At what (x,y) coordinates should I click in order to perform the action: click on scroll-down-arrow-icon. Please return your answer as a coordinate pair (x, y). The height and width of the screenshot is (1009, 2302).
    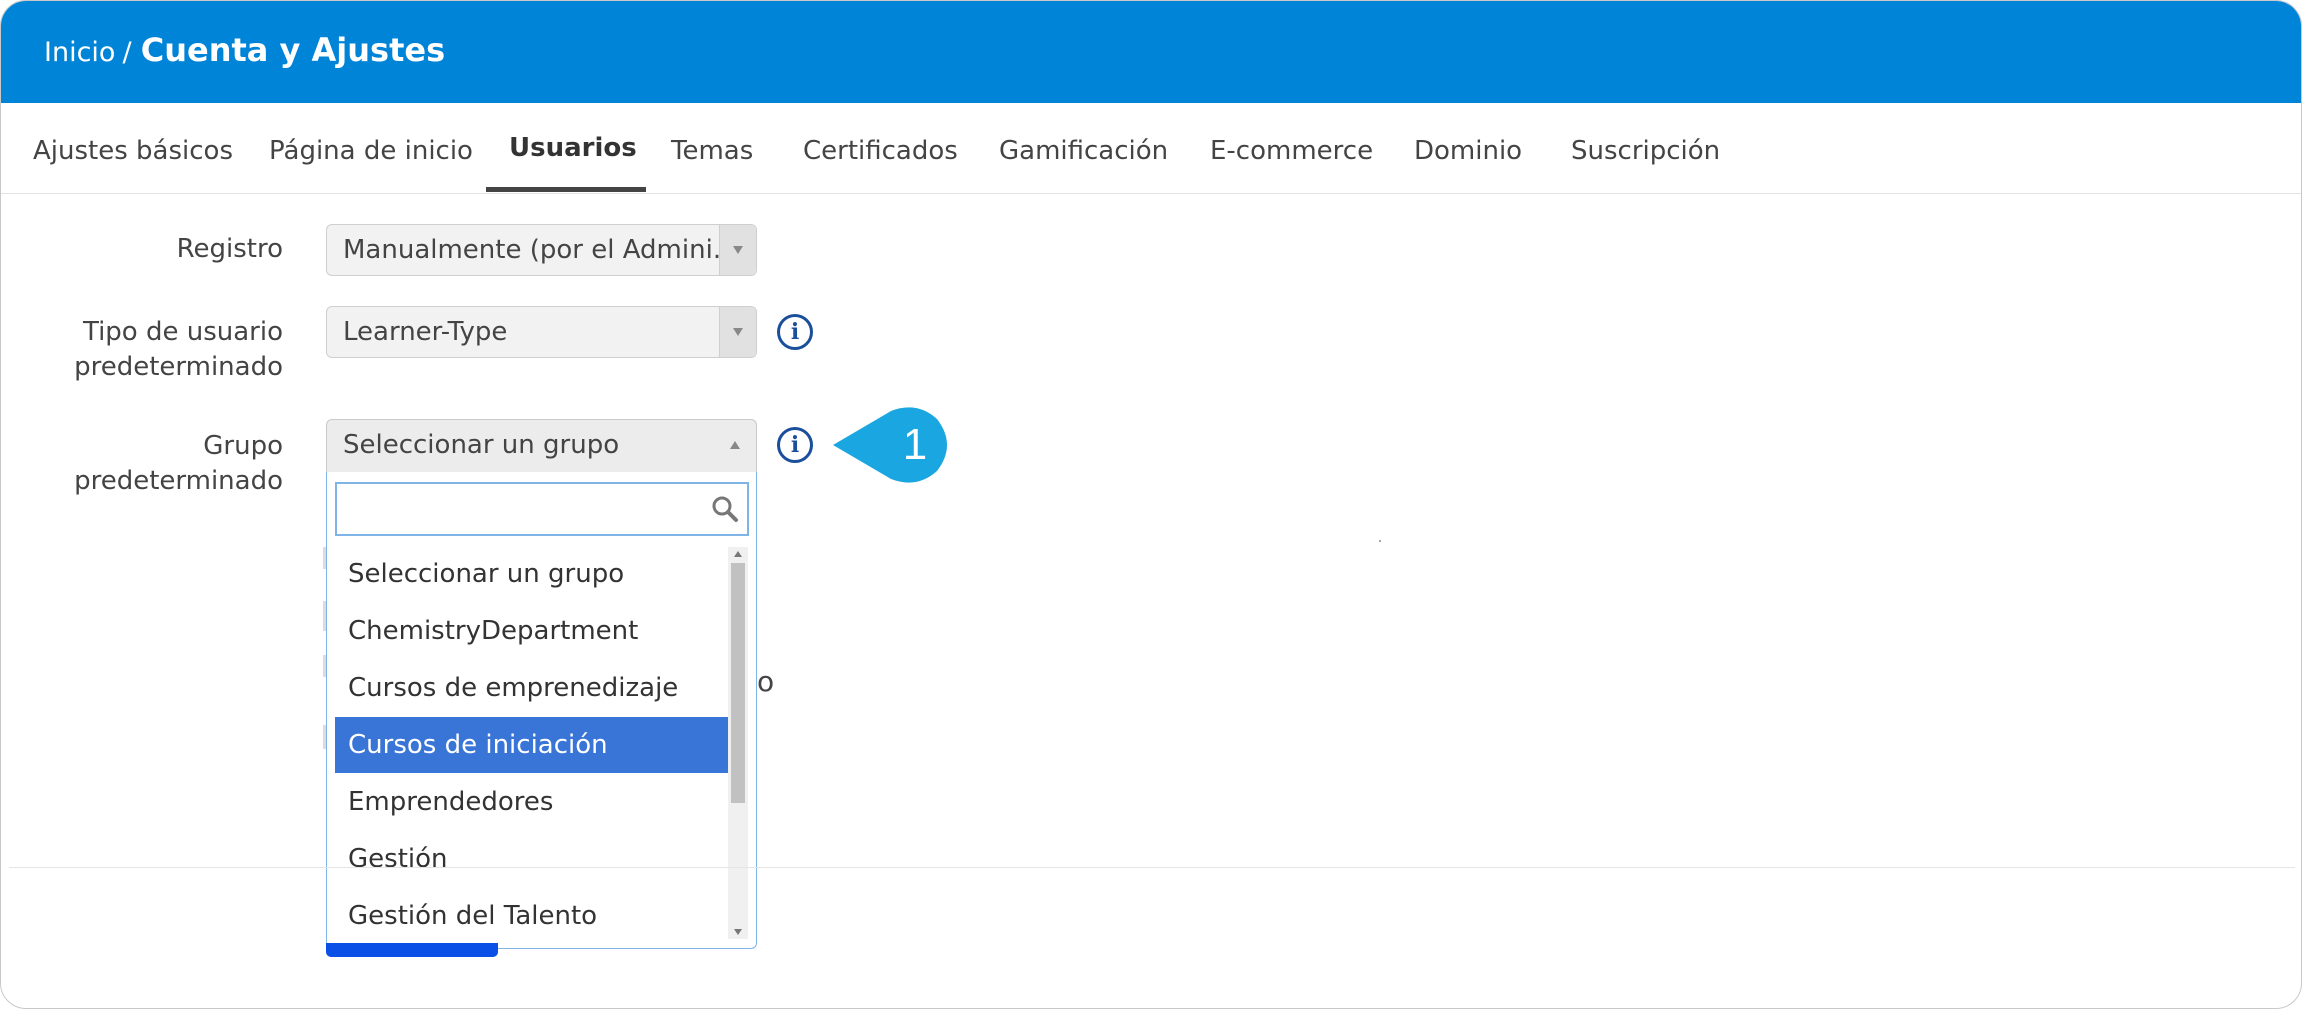
    Looking at the image, I should click on (738, 932).